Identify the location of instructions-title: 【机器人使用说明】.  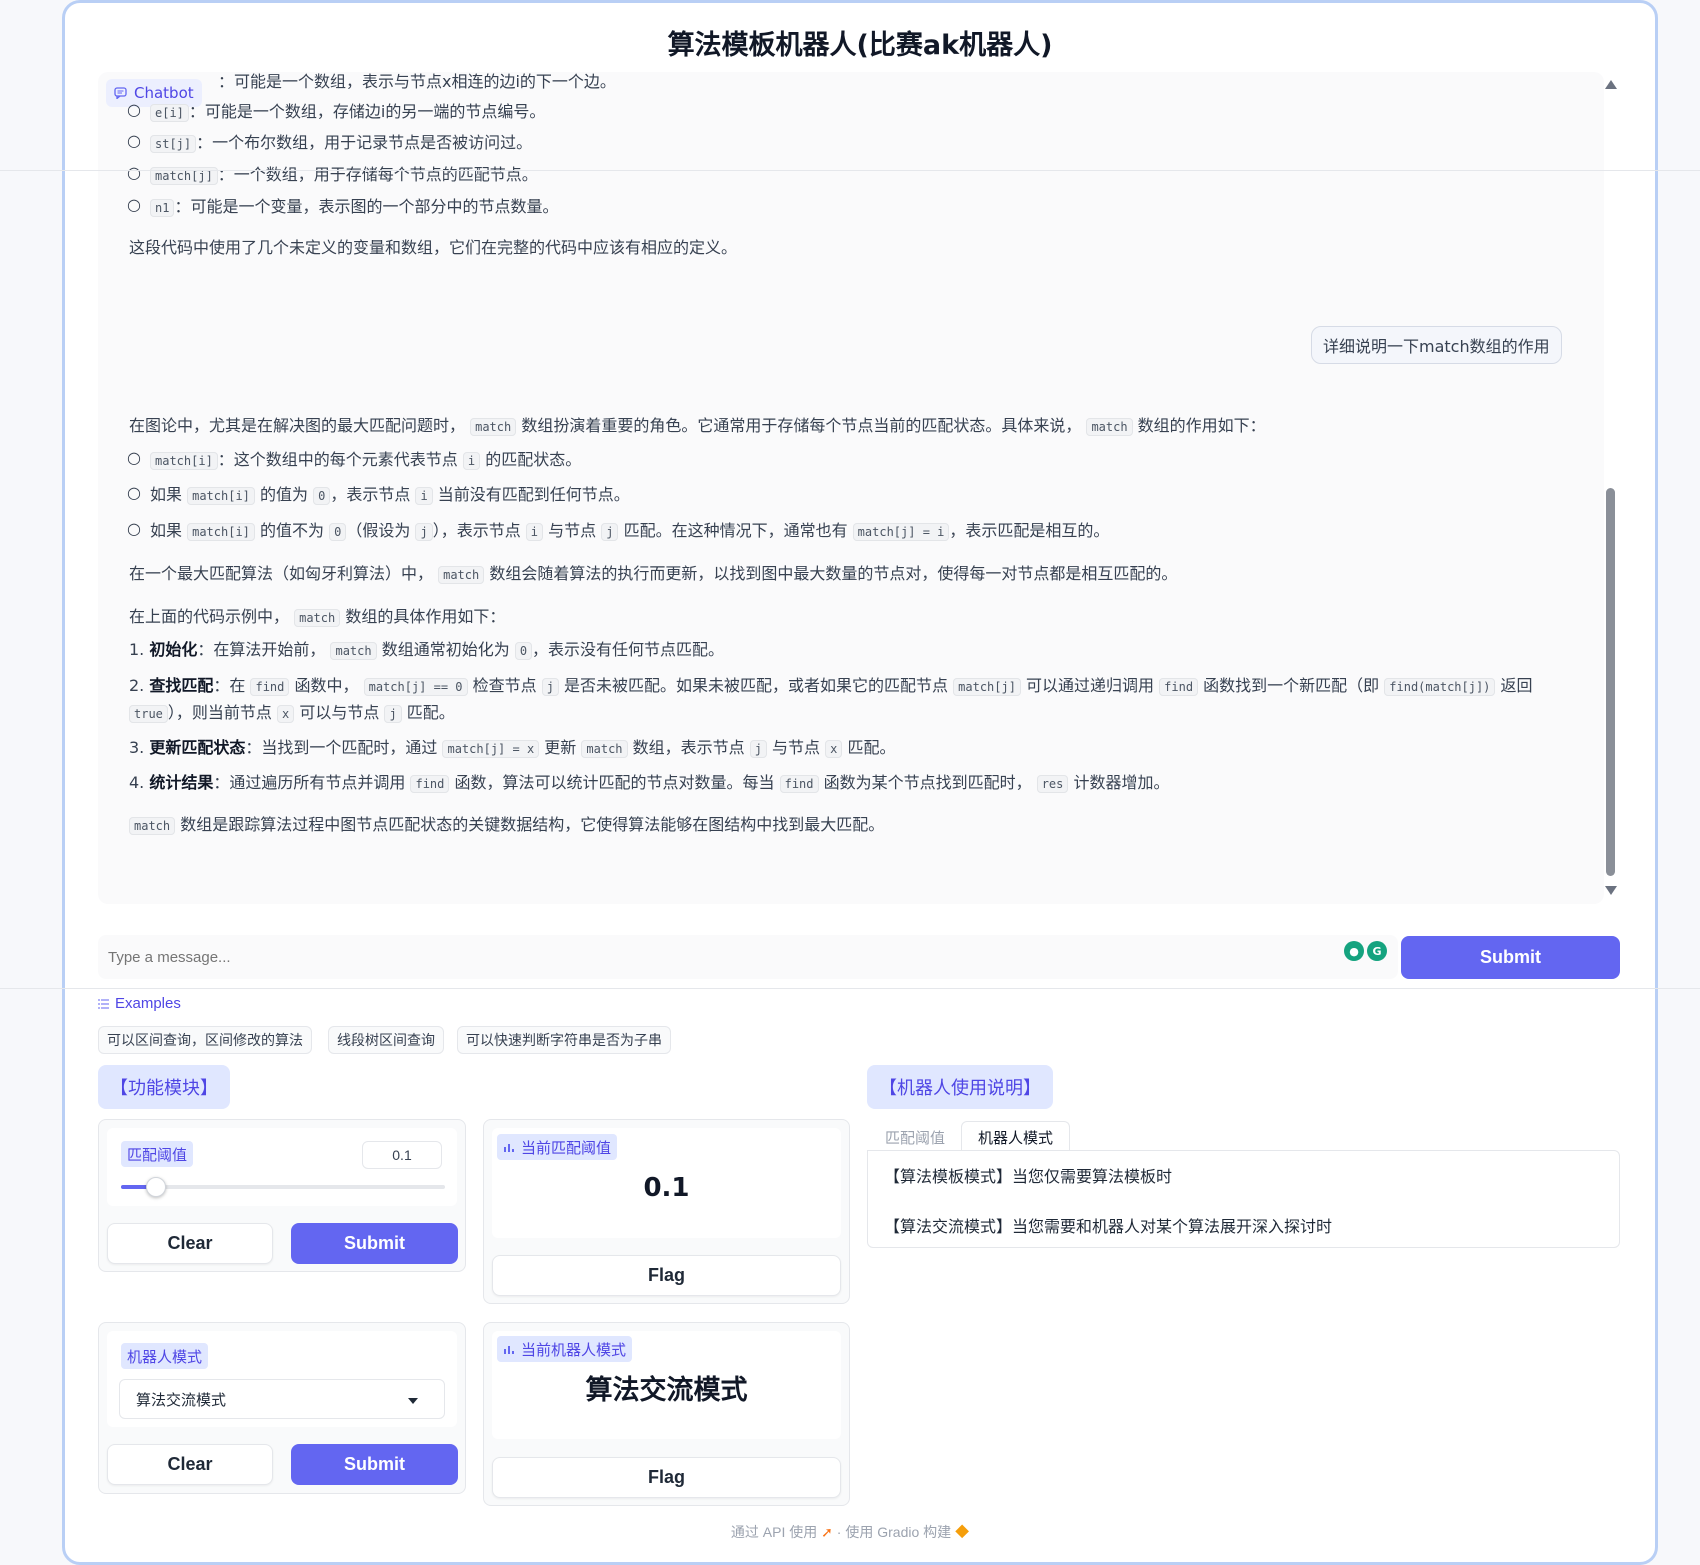
(960, 1087).